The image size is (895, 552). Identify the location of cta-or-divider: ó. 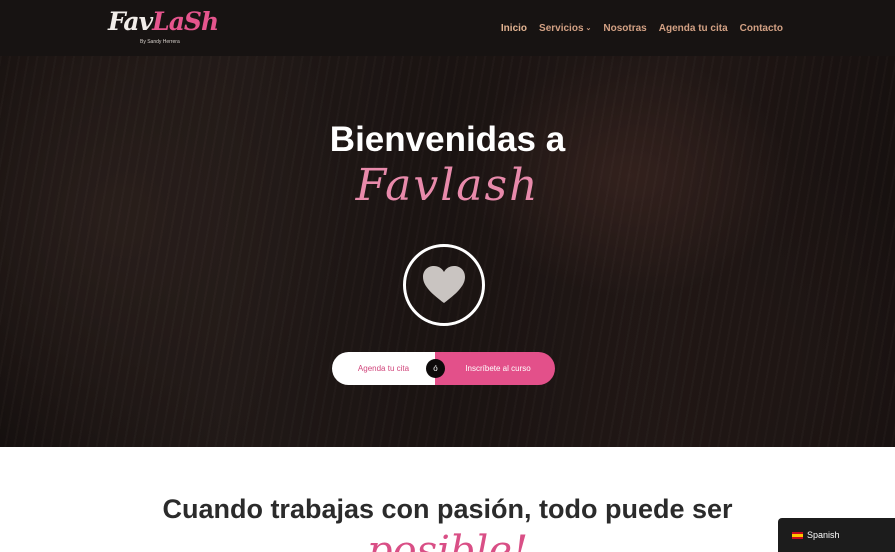
(435, 368).